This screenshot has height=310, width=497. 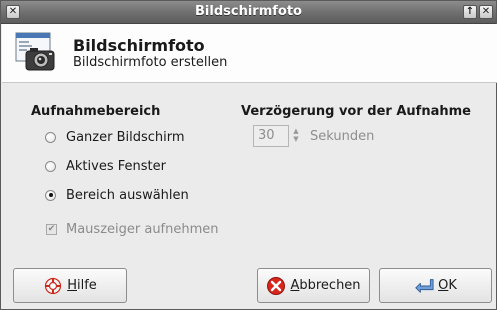 What do you see at coordinates (127, 195) in the screenshot?
I see `radio-label: Bereich auswählen` at bounding box center [127, 195].